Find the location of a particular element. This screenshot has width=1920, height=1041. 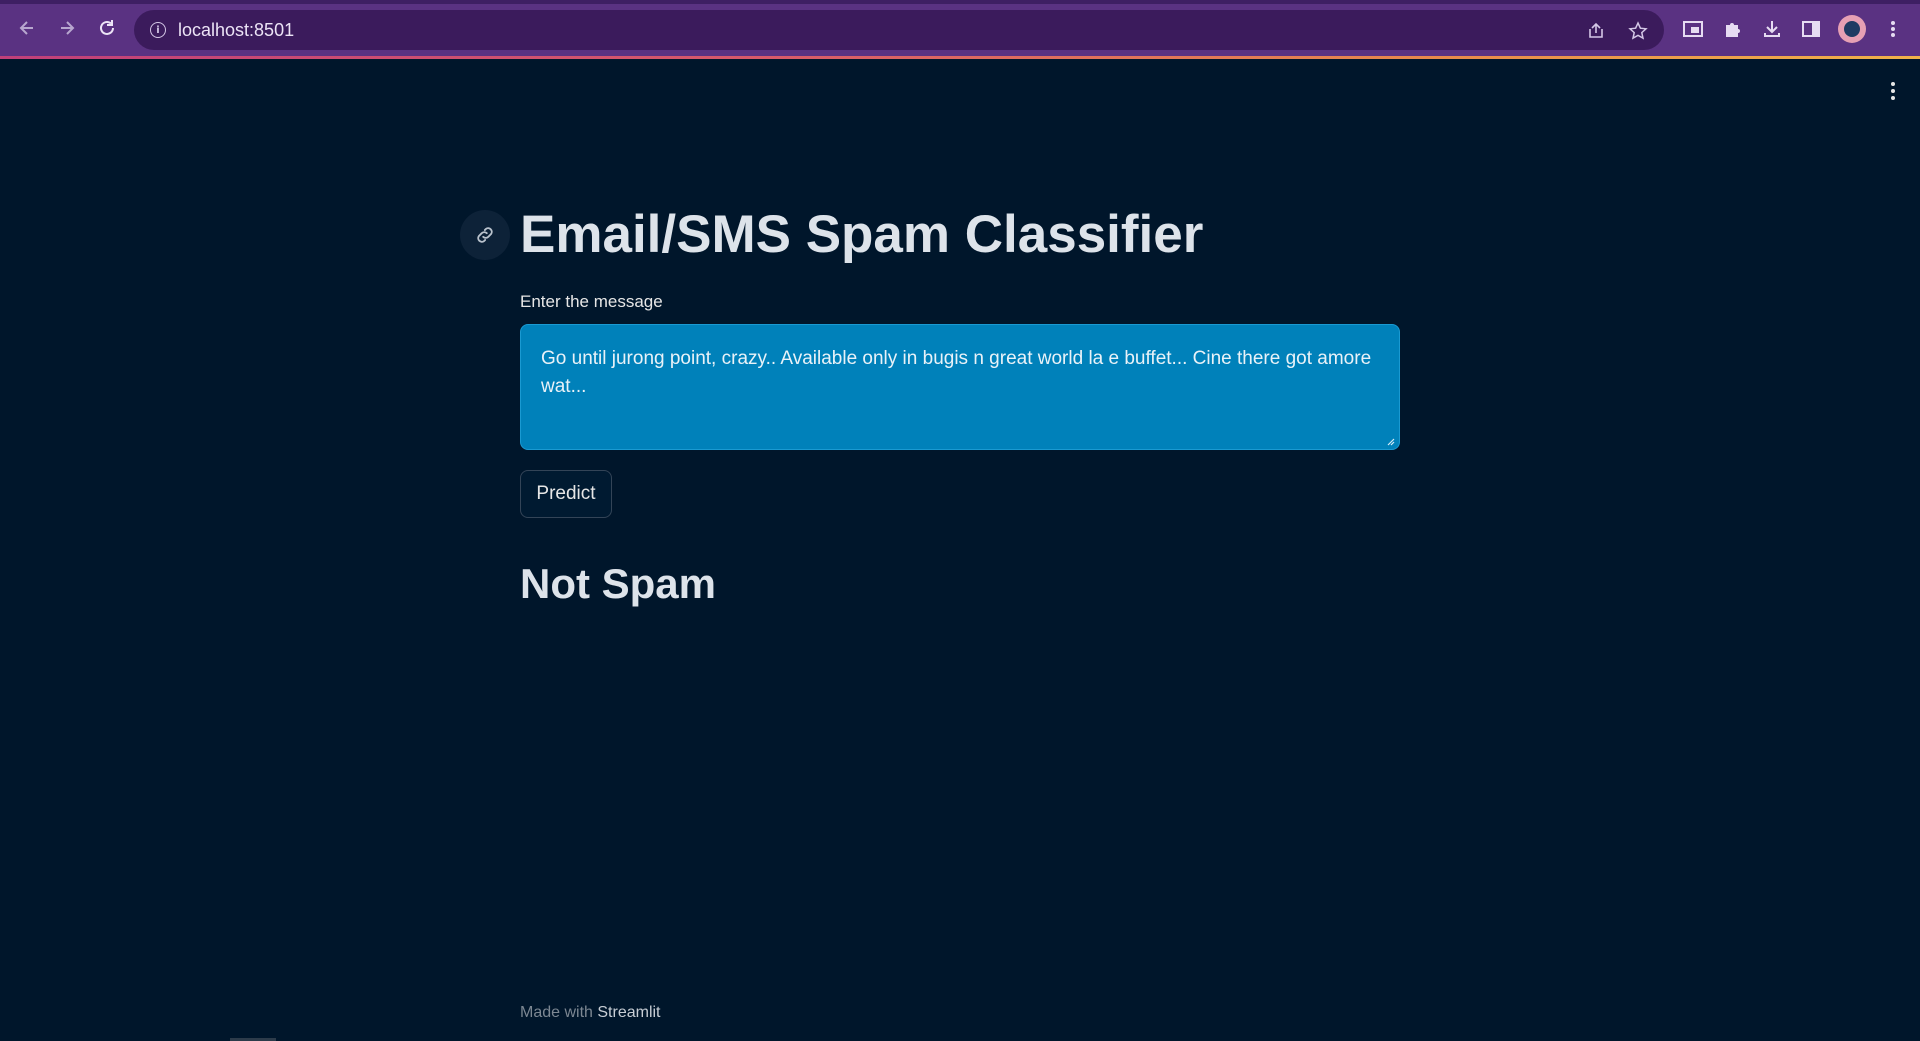

streamlit-link: Streamlit is located at coordinates (628, 1012).